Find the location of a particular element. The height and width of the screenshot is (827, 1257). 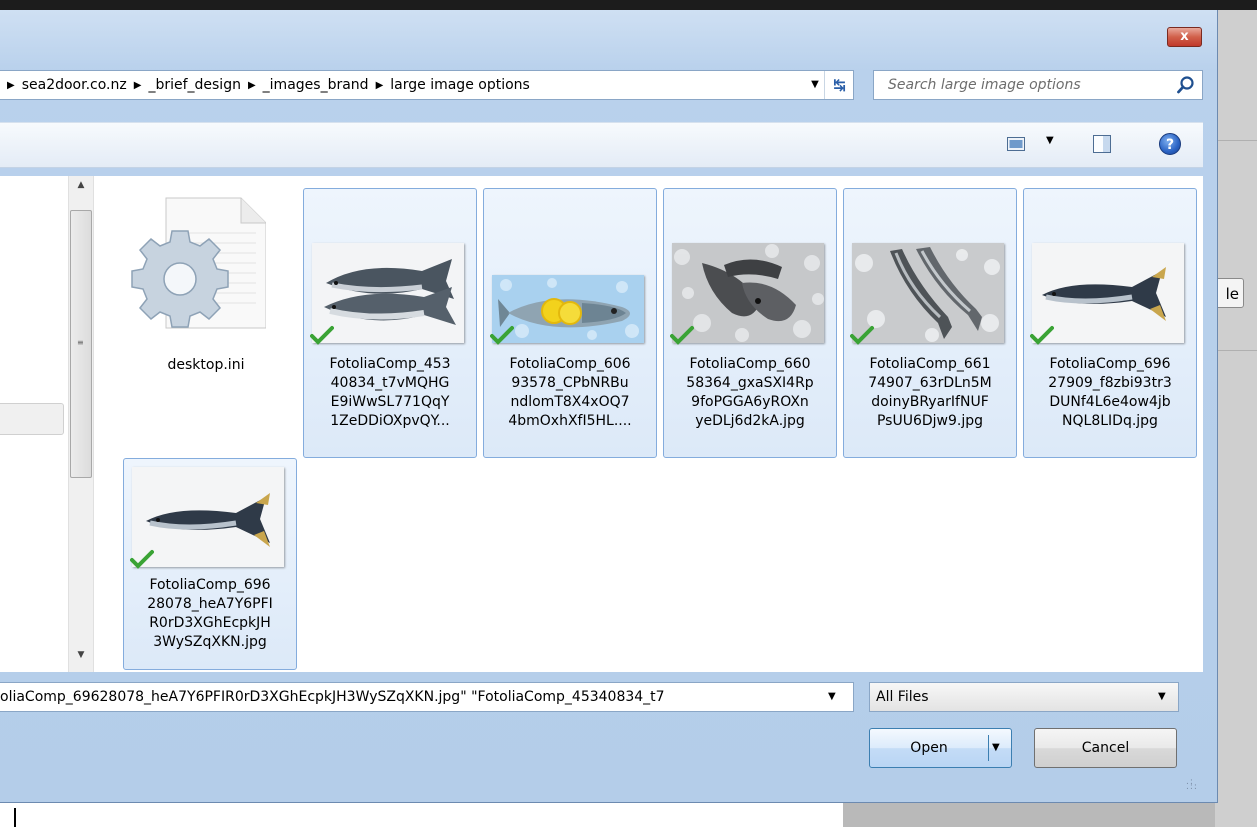

fish-on-ice-image-thumbnail is located at coordinates (748, 293).